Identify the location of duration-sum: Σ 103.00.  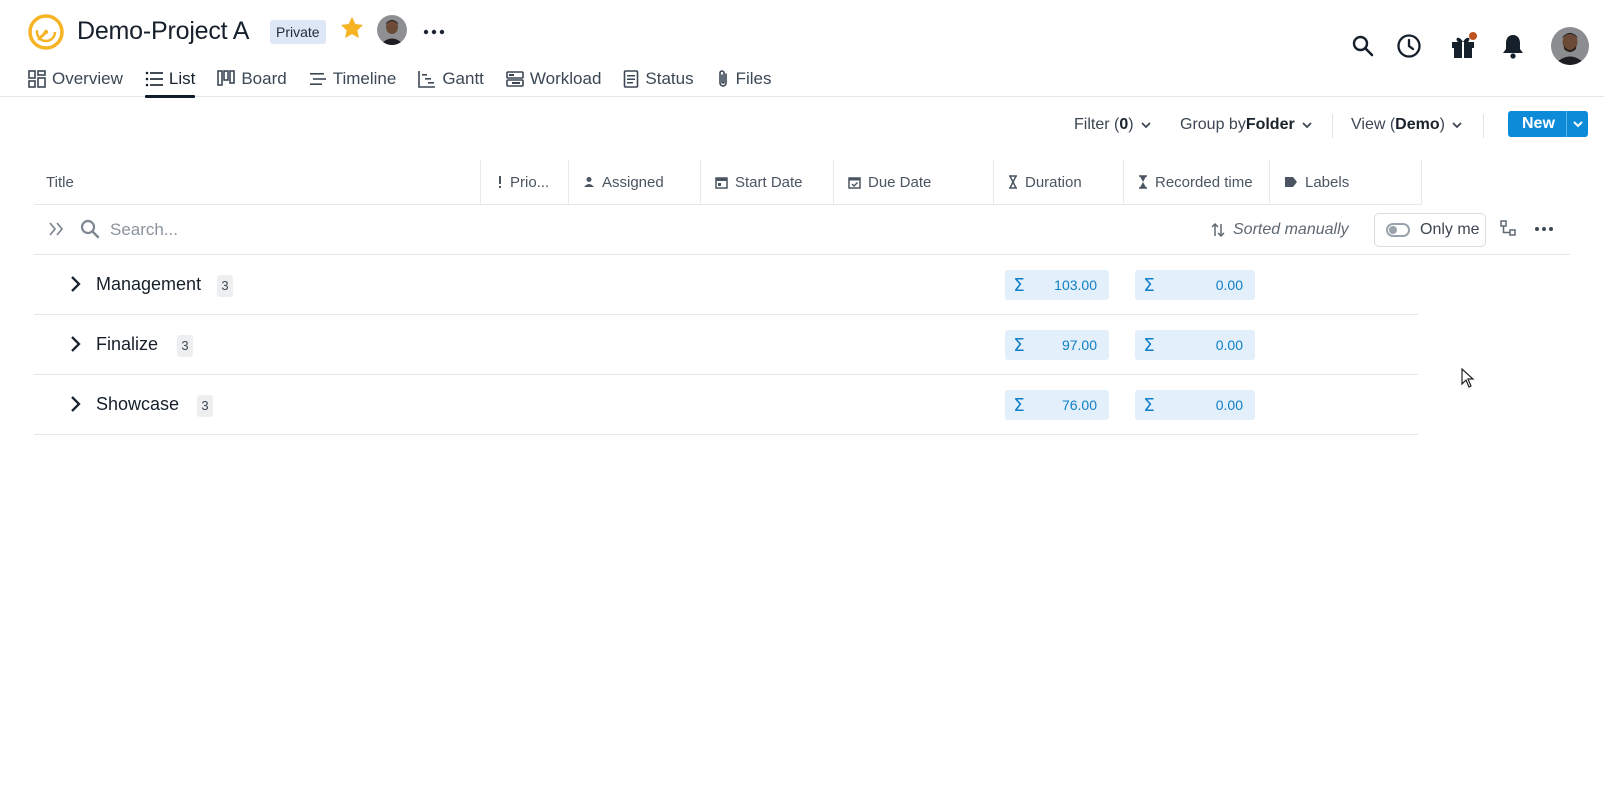
(1057, 285).